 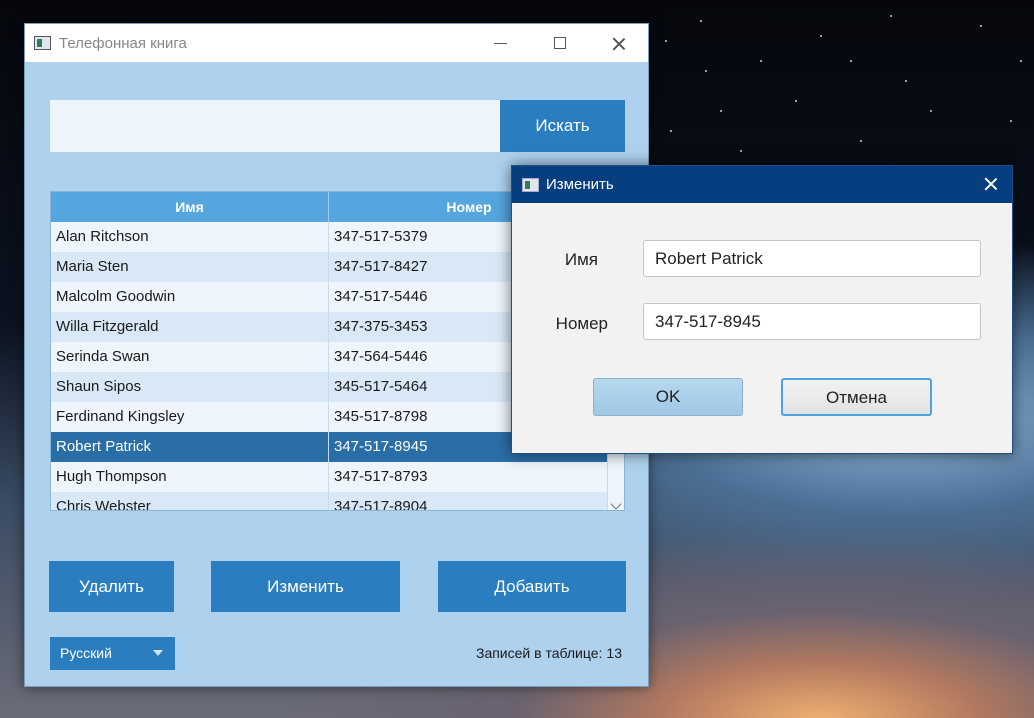 What do you see at coordinates (111, 586) in the screenshot?
I see `delete-button: Удалить` at bounding box center [111, 586].